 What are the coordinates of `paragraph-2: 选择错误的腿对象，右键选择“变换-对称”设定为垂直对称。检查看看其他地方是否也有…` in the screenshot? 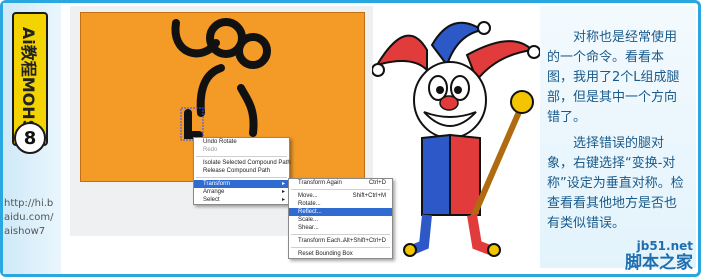 It's located at (615, 183).